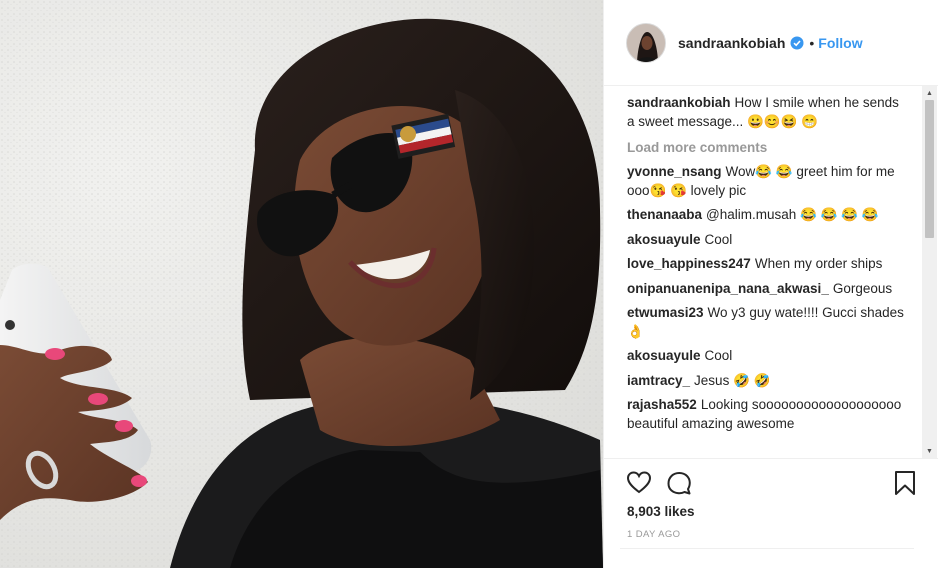 The height and width of the screenshot is (568, 938). What do you see at coordinates (929, 272) in the screenshot?
I see `comments-scrollbar: ▲ ▼` at bounding box center [929, 272].